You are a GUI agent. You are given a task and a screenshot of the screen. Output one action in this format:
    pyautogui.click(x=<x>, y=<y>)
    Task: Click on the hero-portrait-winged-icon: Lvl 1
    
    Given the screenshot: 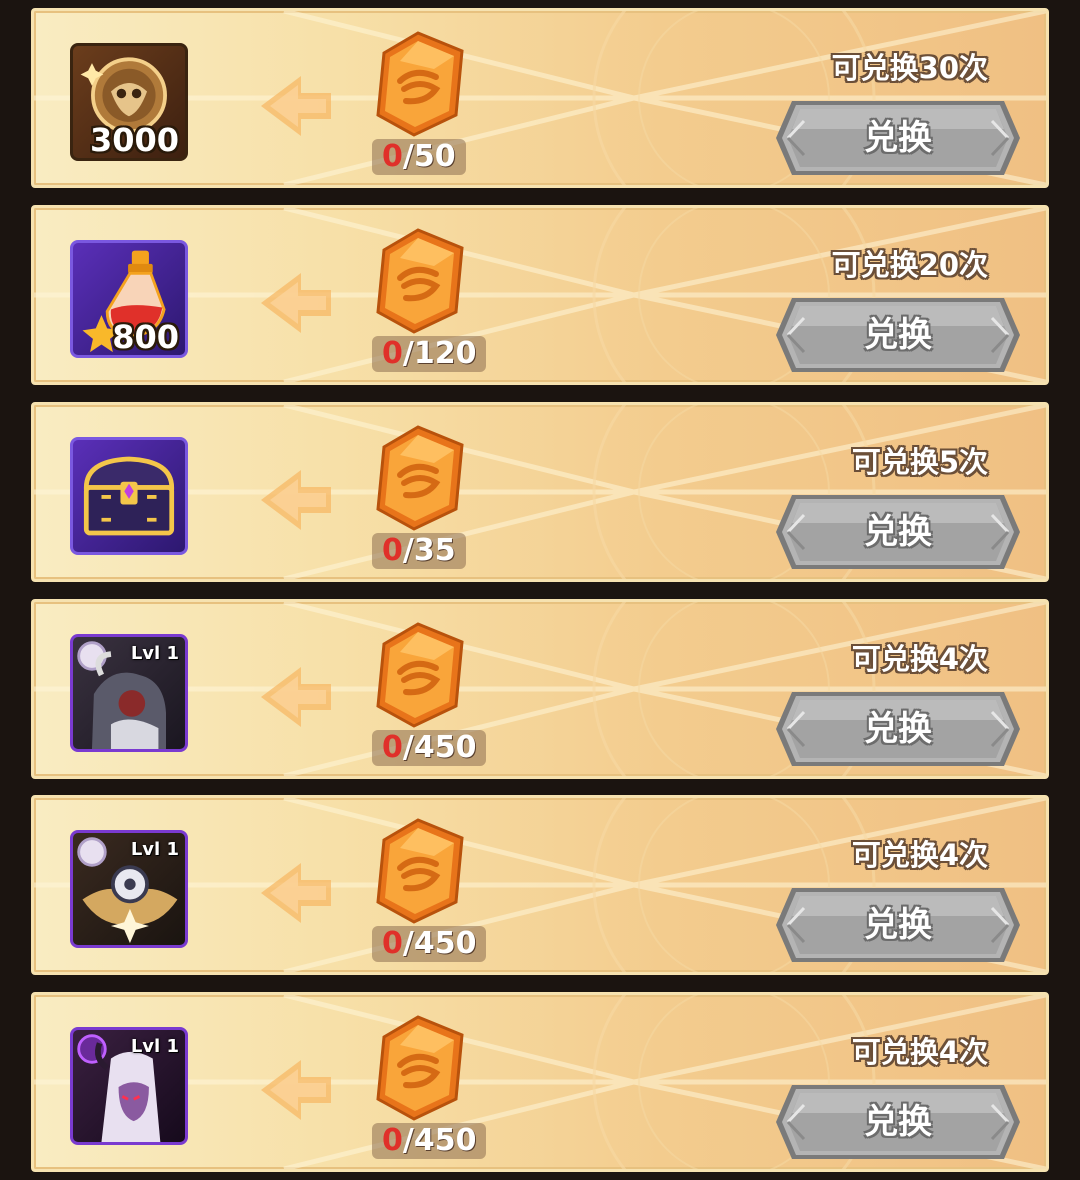 What is the action you would take?
    pyautogui.click(x=129, y=889)
    